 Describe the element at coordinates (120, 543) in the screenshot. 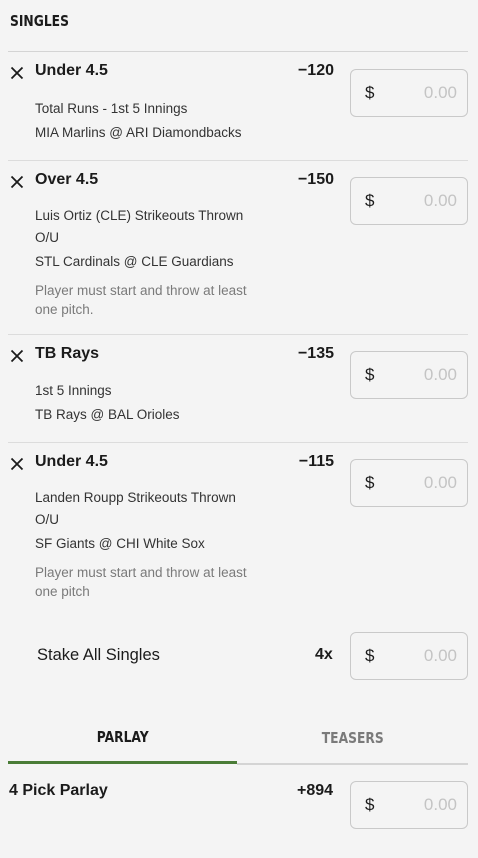

I see `bet-event: SF Giants @ CHI White Sox` at that location.